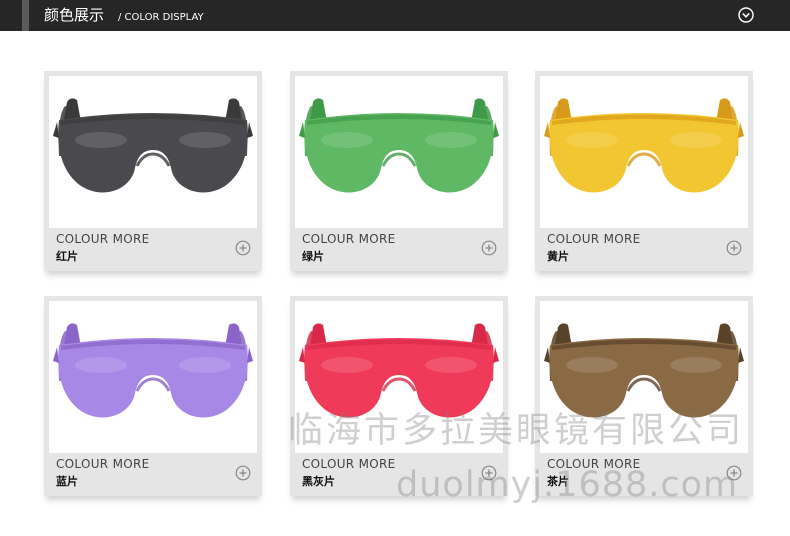 This screenshot has width=790, height=536. I want to click on header-accent-bar, so click(25, 15).